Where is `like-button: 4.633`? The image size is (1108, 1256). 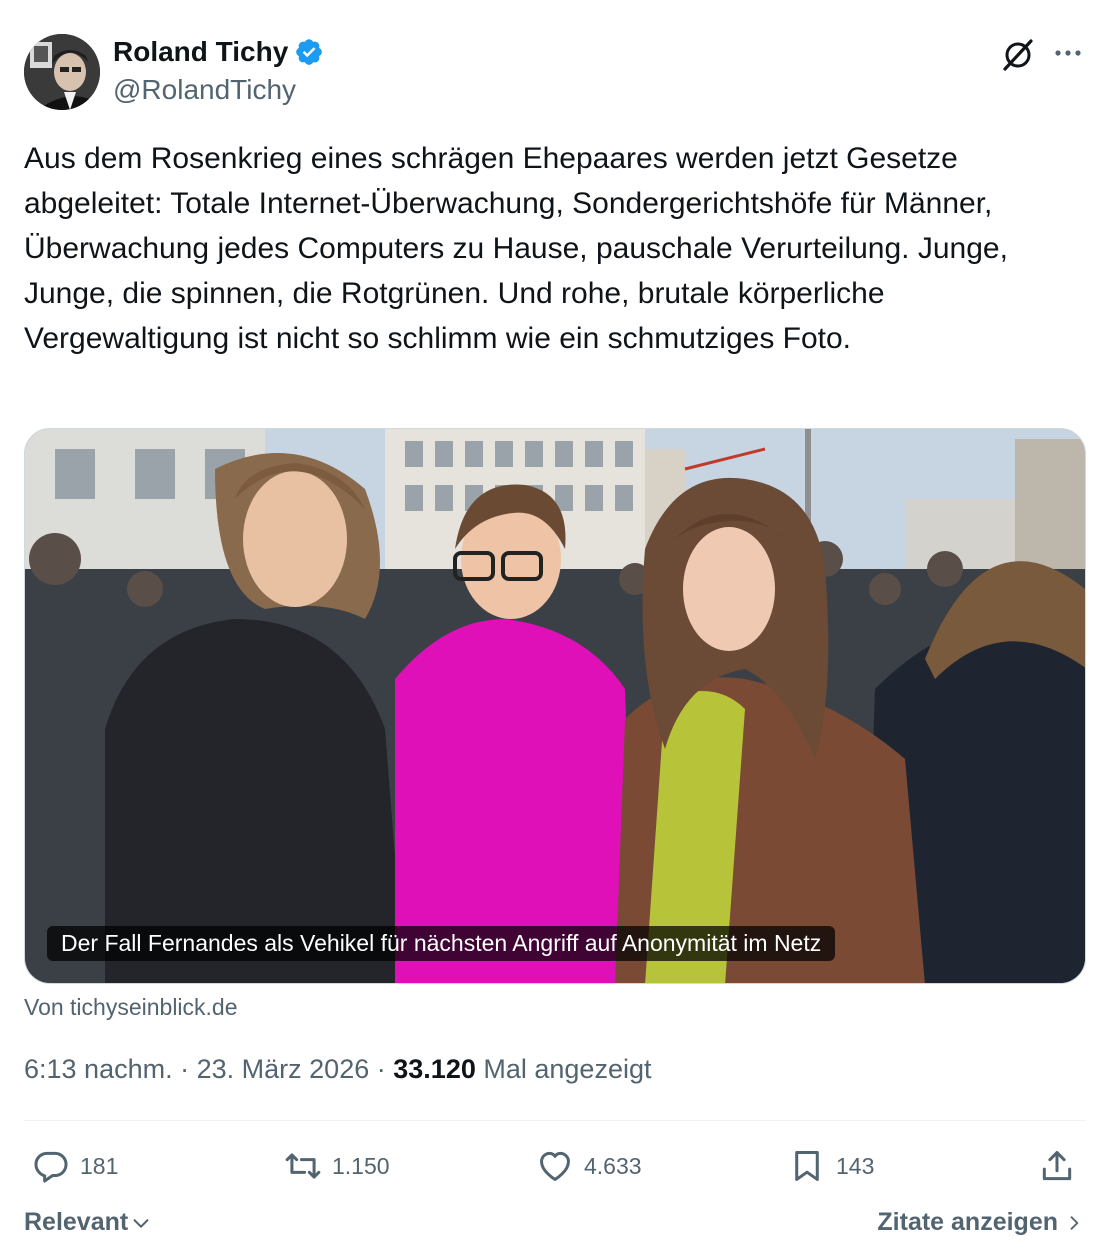
like-button: 4.633 is located at coordinates (589, 1166).